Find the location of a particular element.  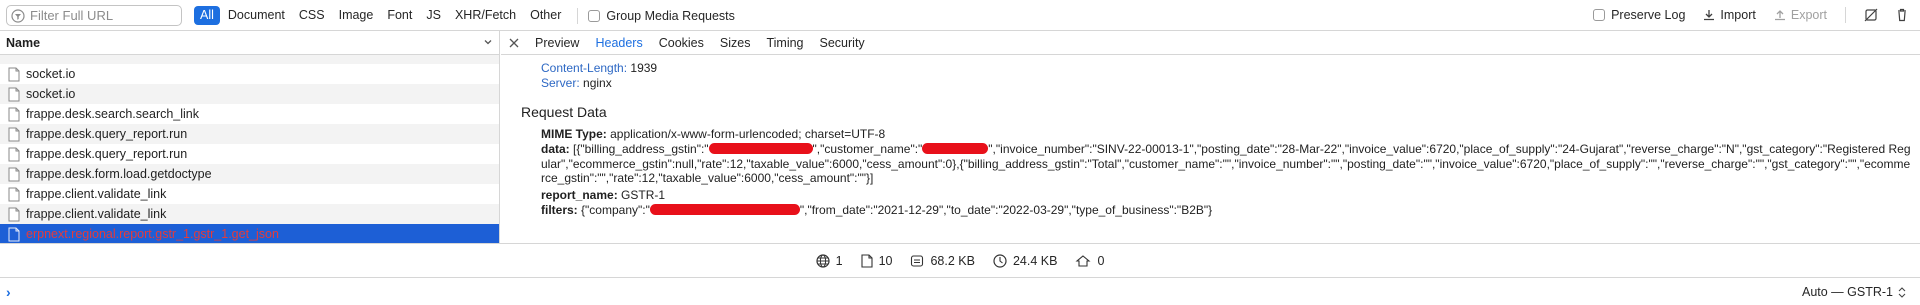

report-name-key: report_name: is located at coordinates (579, 195).